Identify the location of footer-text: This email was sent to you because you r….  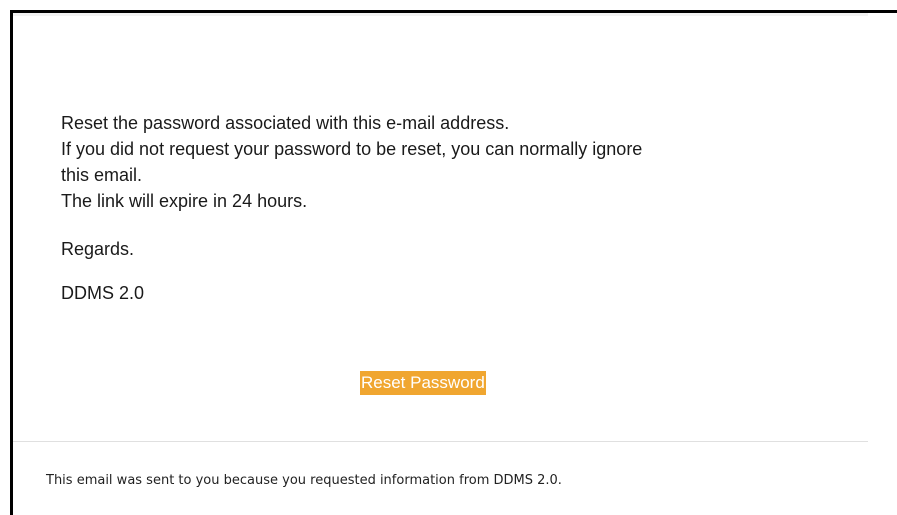
(304, 480).